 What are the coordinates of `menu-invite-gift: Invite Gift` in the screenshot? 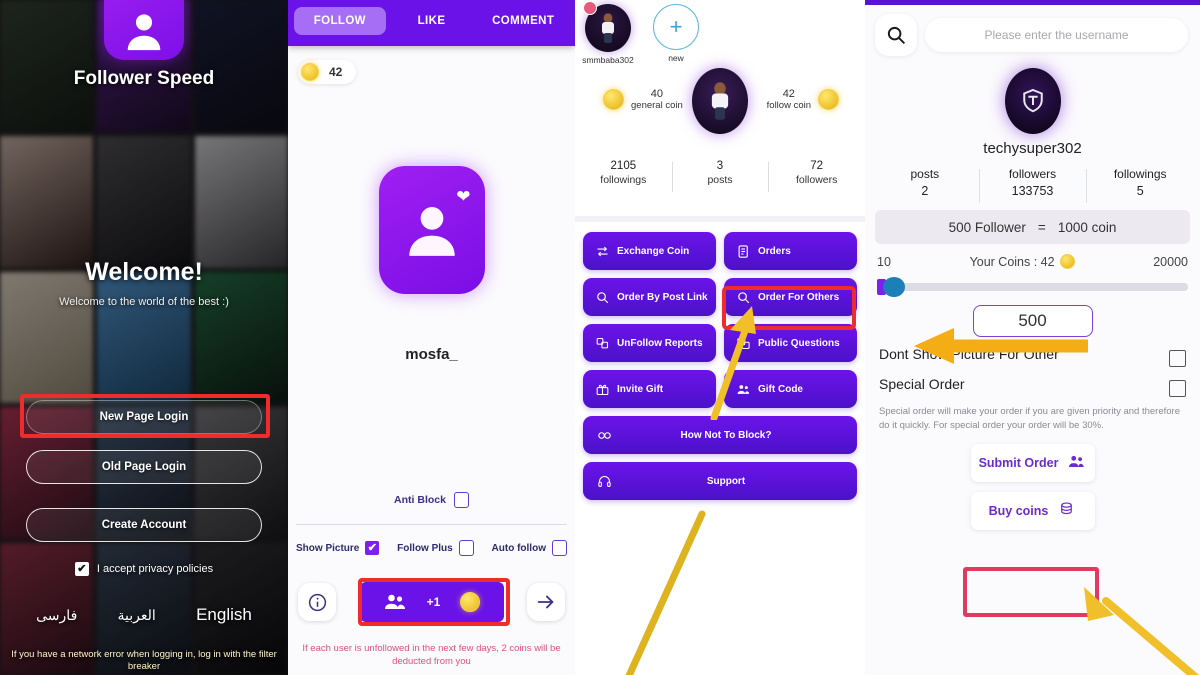 It's located at (649, 389).